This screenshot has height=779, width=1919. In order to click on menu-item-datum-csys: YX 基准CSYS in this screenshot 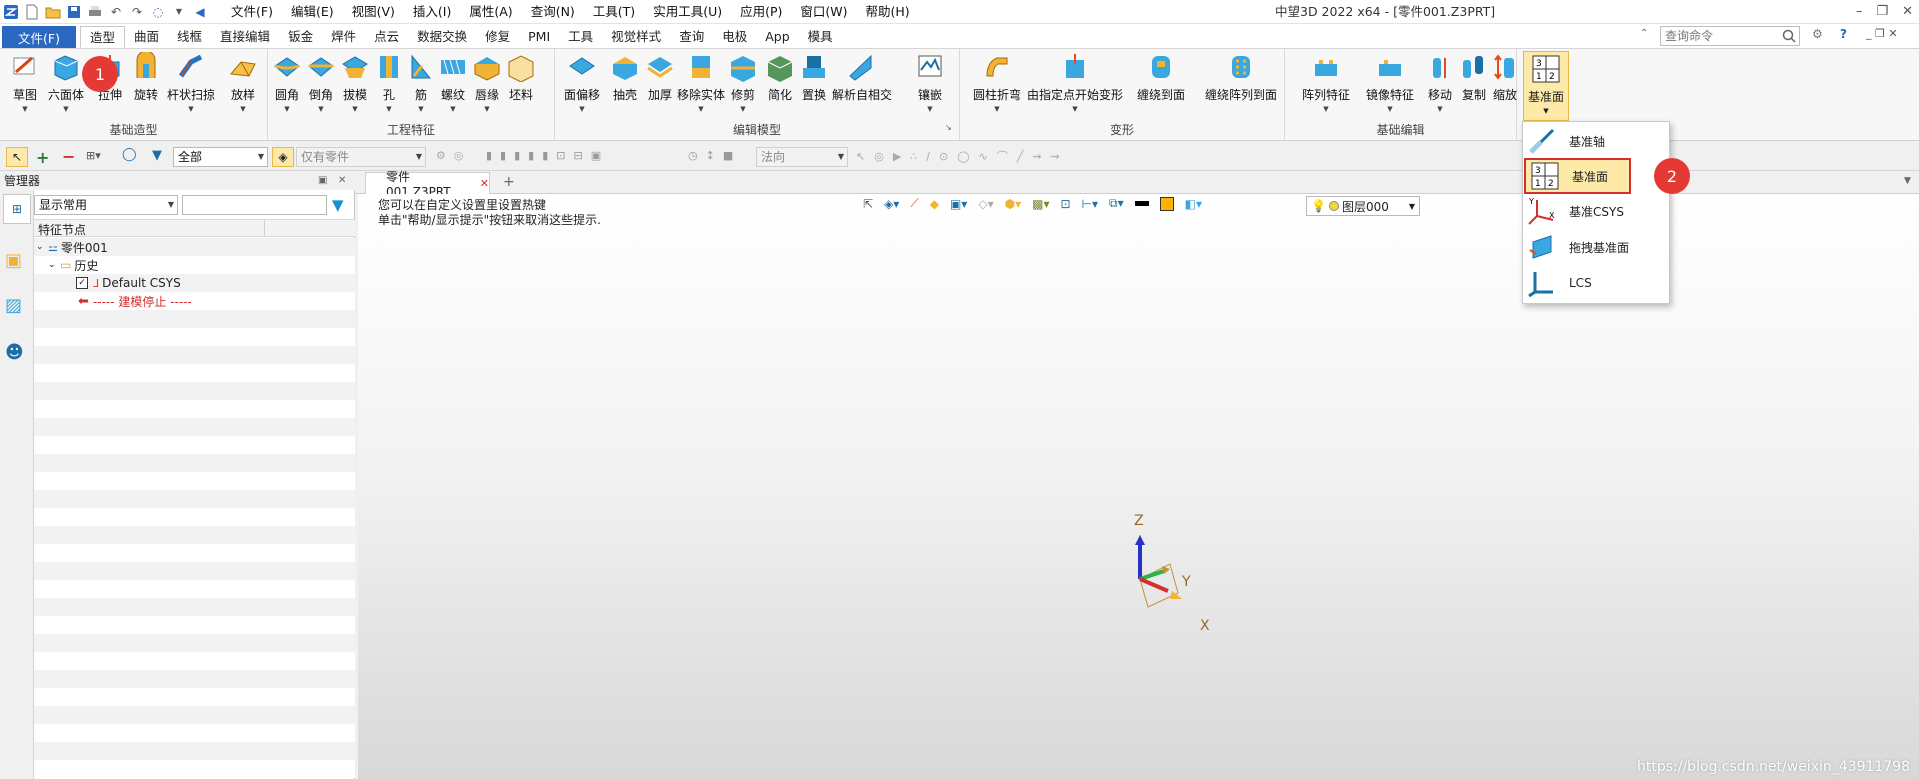, I will do `click(1596, 211)`.